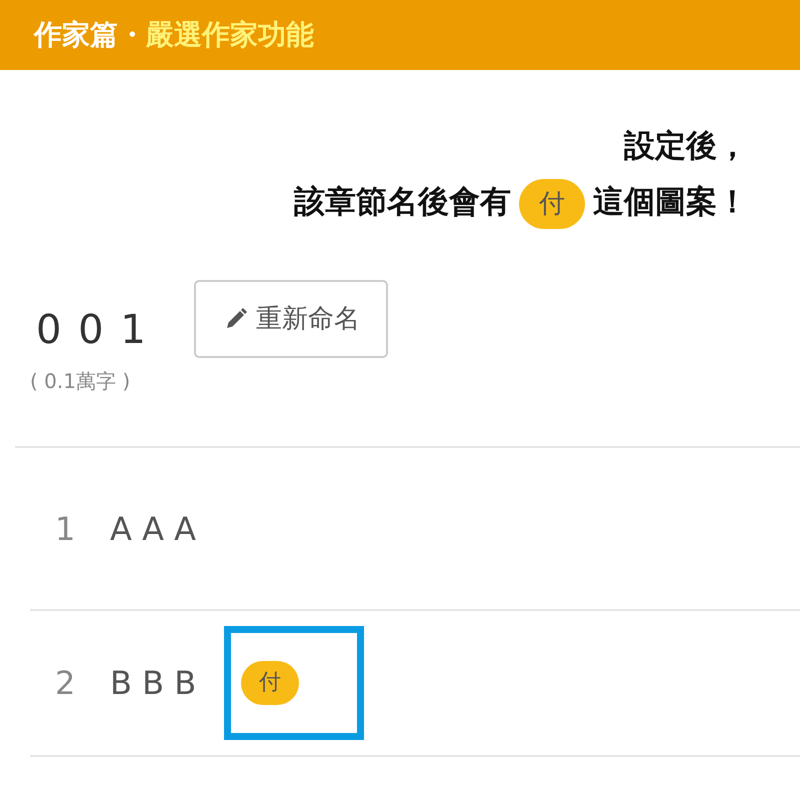 This screenshot has width=800, height=800. Describe the element at coordinates (153, 528) in the screenshot. I see `chapter-title: A A A` at that location.